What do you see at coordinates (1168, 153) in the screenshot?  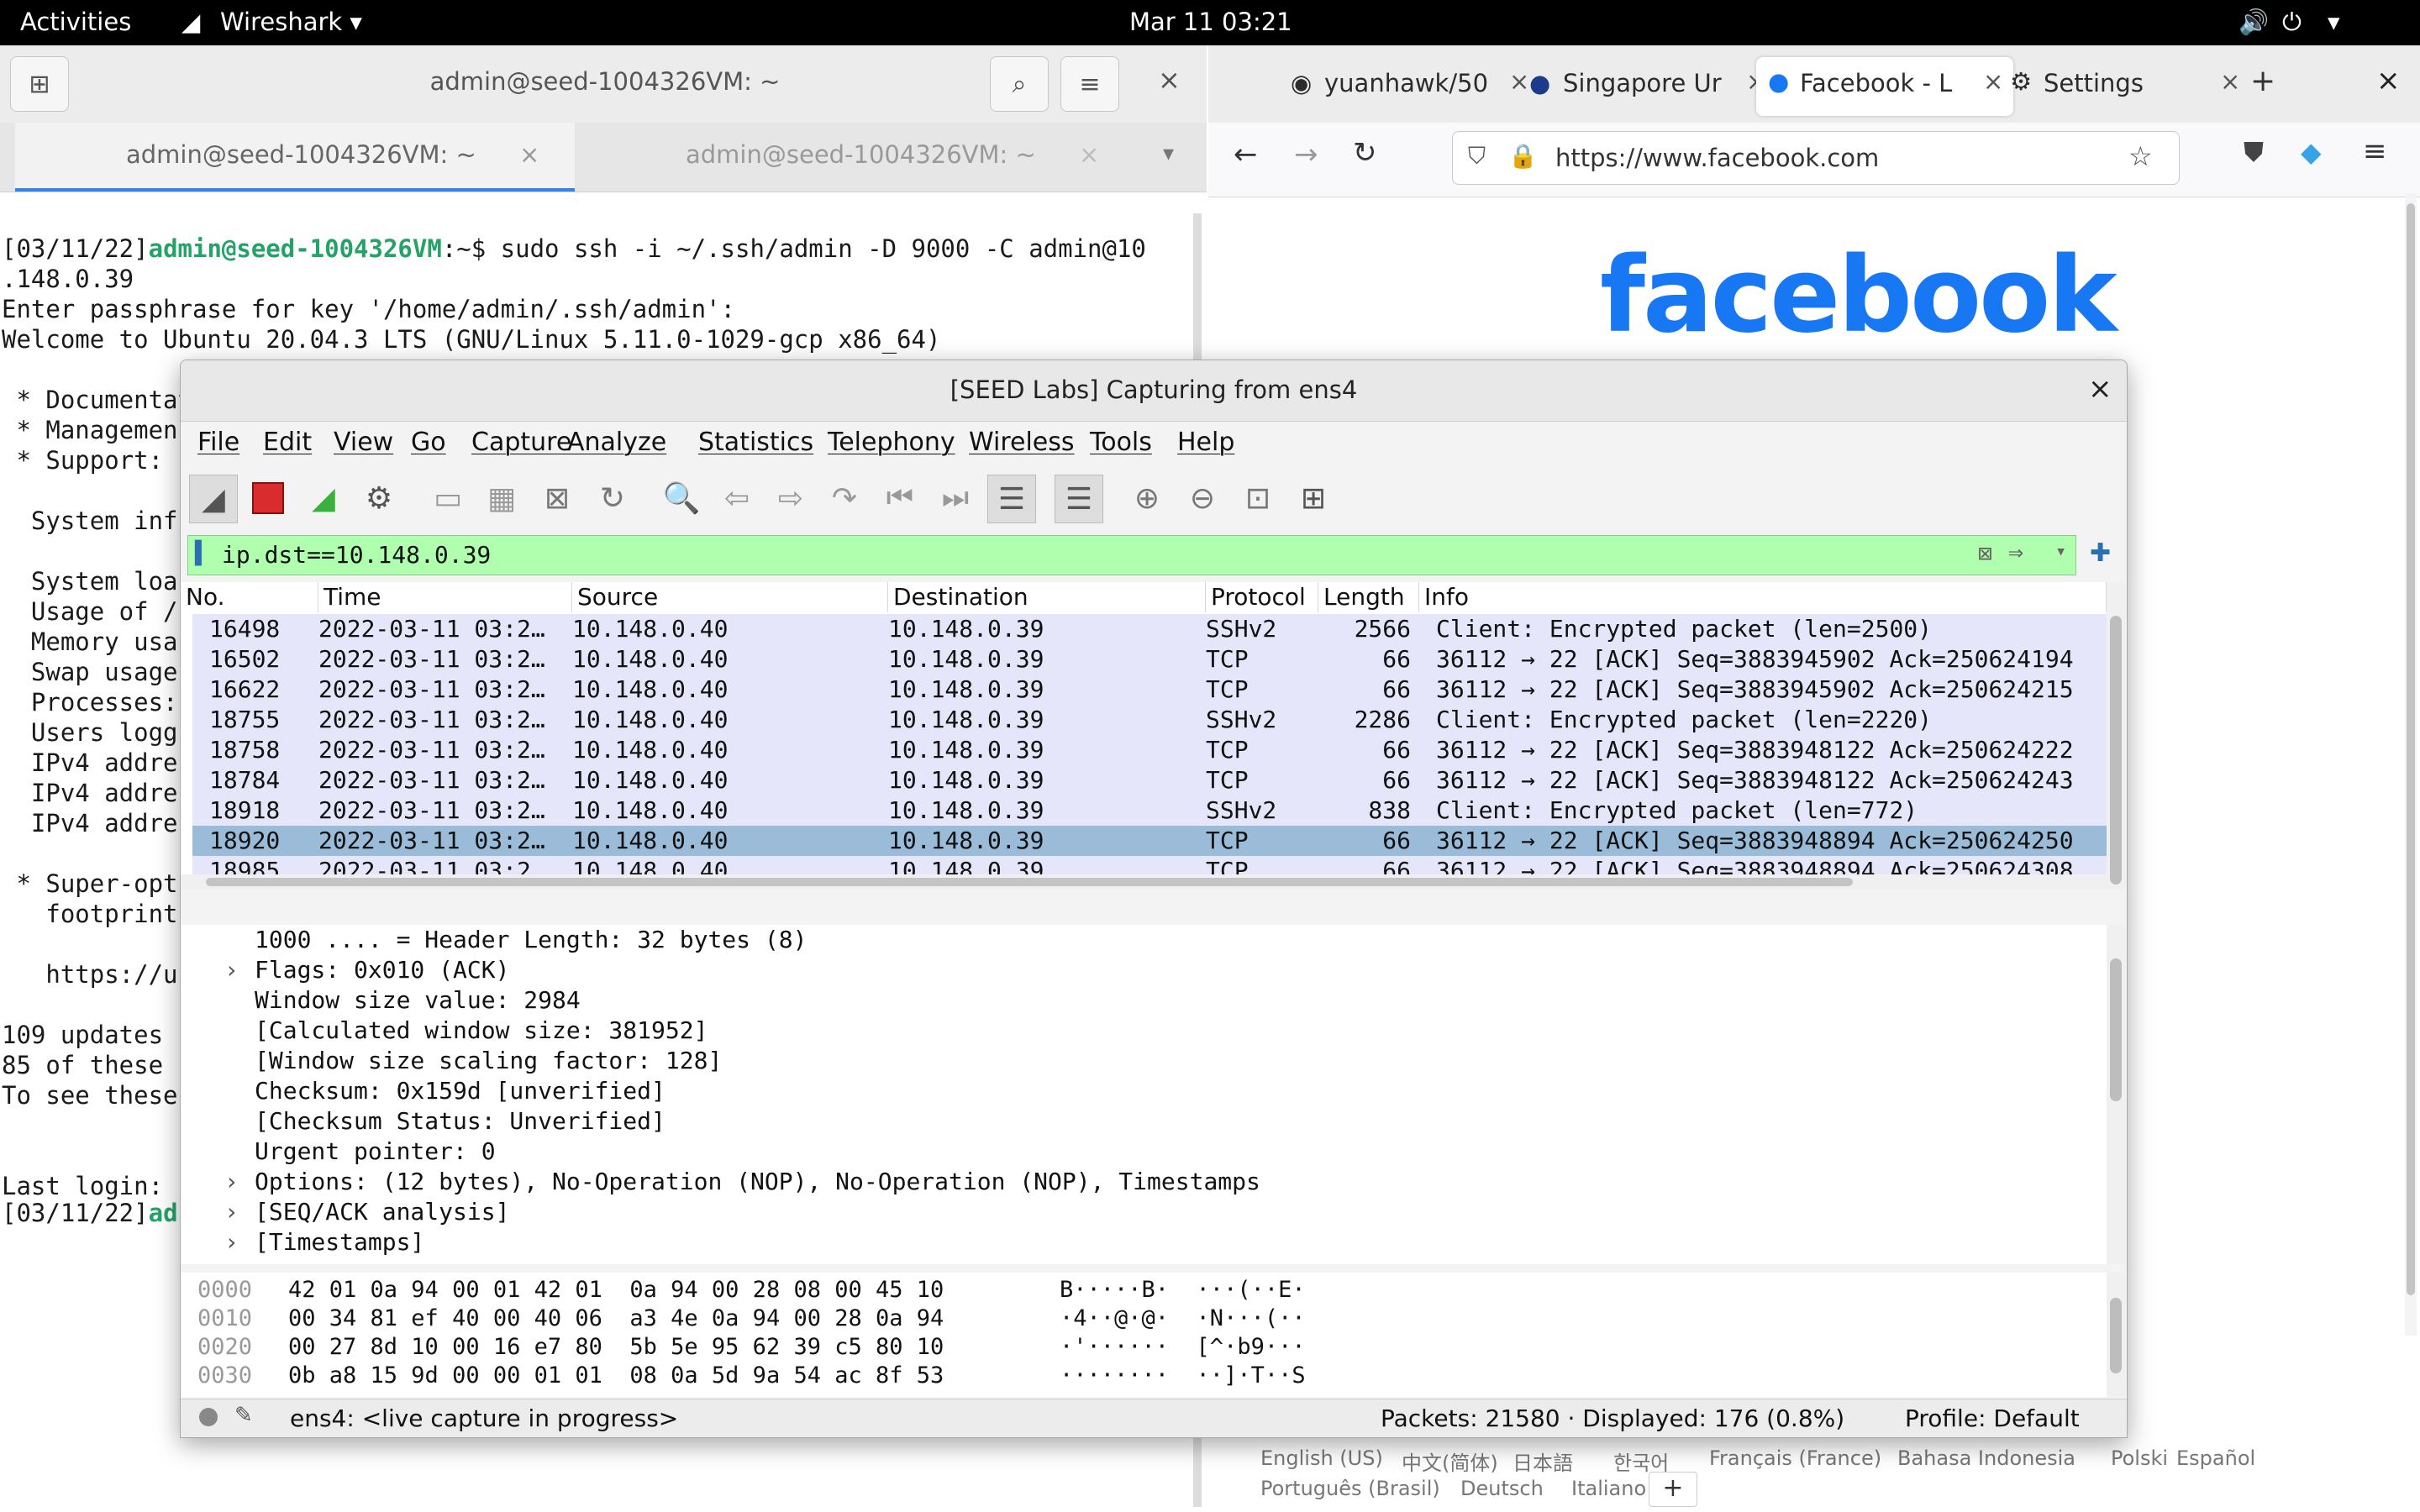 I see `tab-list-chevron-icon: ▾` at bounding box center [1168, 153].